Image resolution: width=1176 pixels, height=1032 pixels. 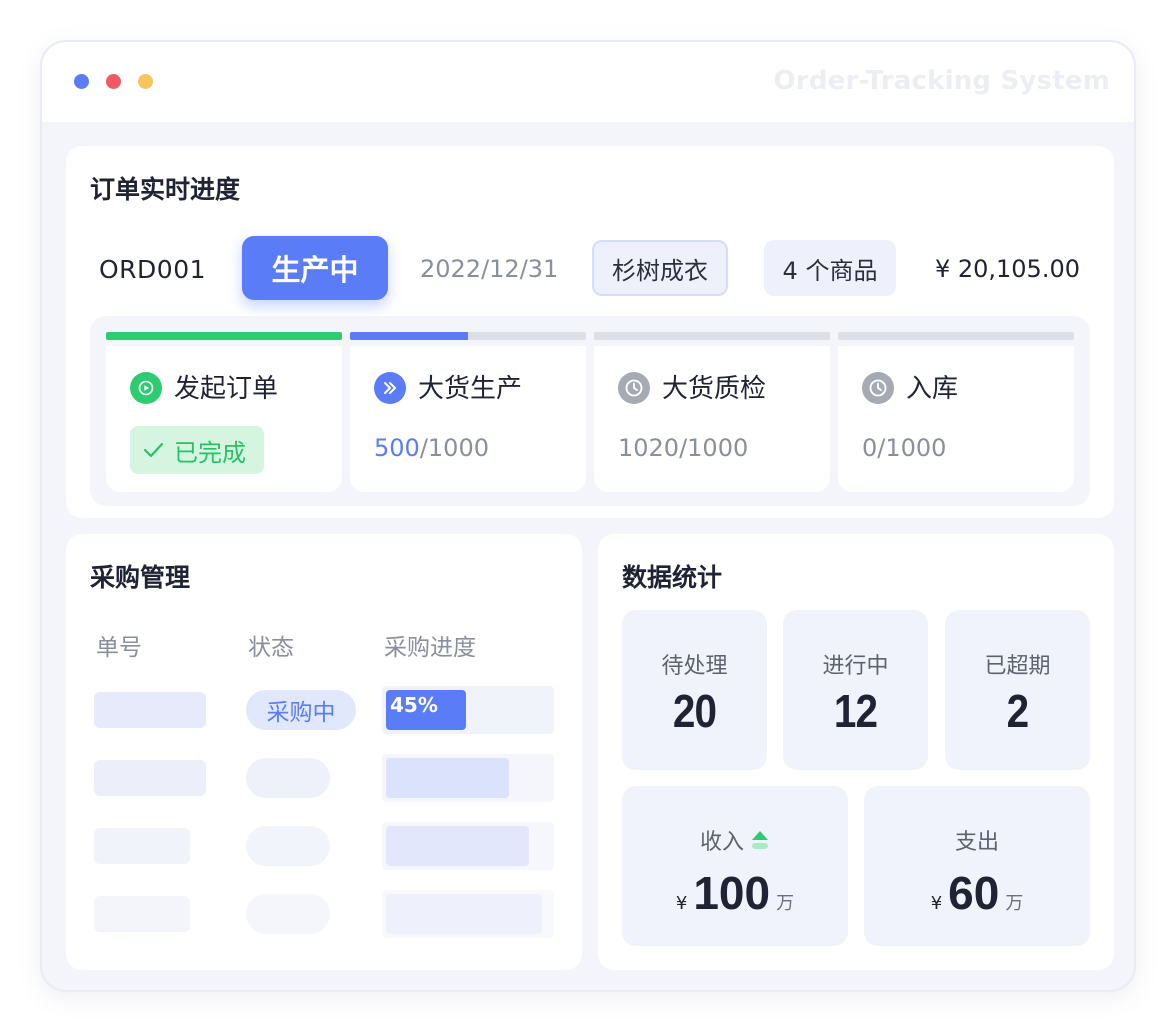 I want to click on stat-label: 已超期, so click(x=1017, y=666).